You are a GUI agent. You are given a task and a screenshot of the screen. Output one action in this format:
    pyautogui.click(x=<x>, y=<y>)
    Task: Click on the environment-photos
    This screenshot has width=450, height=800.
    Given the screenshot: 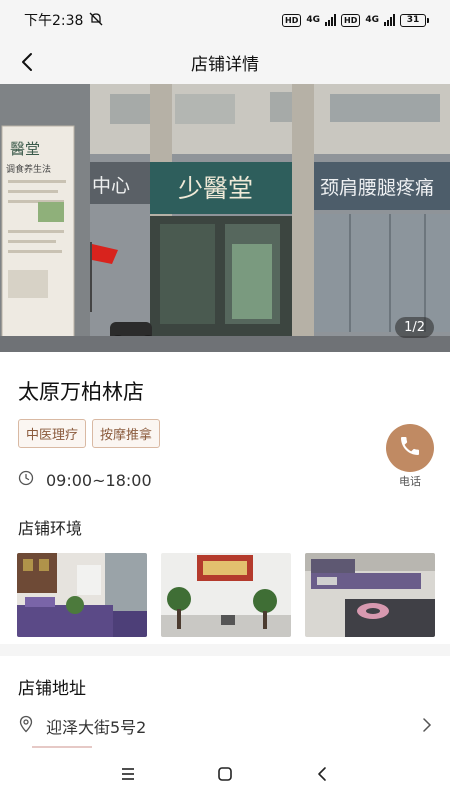 What is the action you would take?
    pyautogui.click(x=226, y=595)
    